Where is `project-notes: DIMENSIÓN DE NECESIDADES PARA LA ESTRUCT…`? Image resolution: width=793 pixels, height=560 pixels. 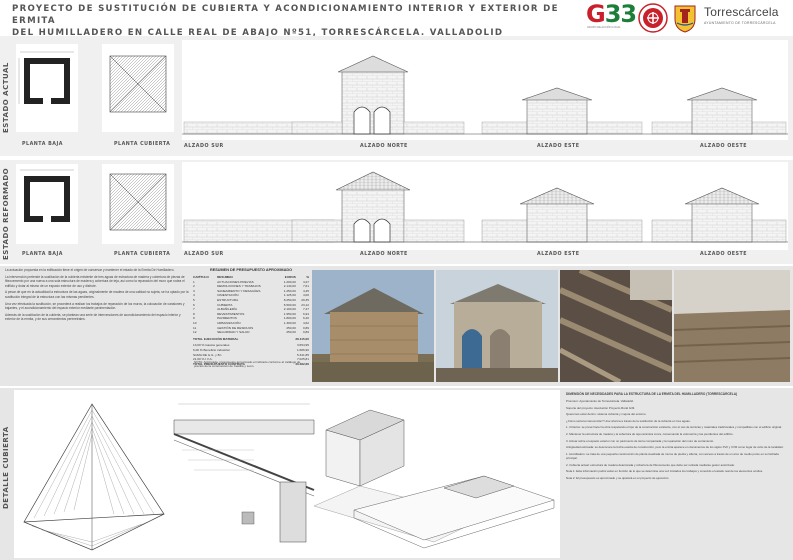
project-notes: DIMENSIÓN DE NECESIDADES PARA LA ESTRUCT… is located at coordinates (678, 437).